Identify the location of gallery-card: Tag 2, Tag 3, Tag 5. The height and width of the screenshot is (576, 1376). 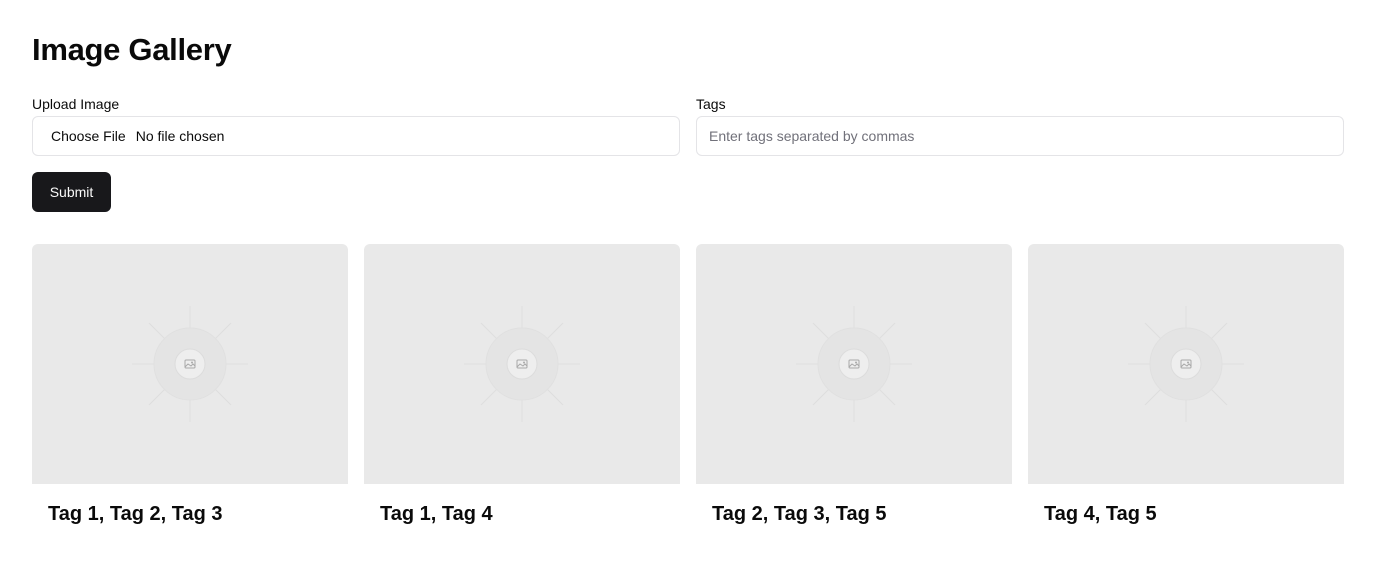
(854, 385).